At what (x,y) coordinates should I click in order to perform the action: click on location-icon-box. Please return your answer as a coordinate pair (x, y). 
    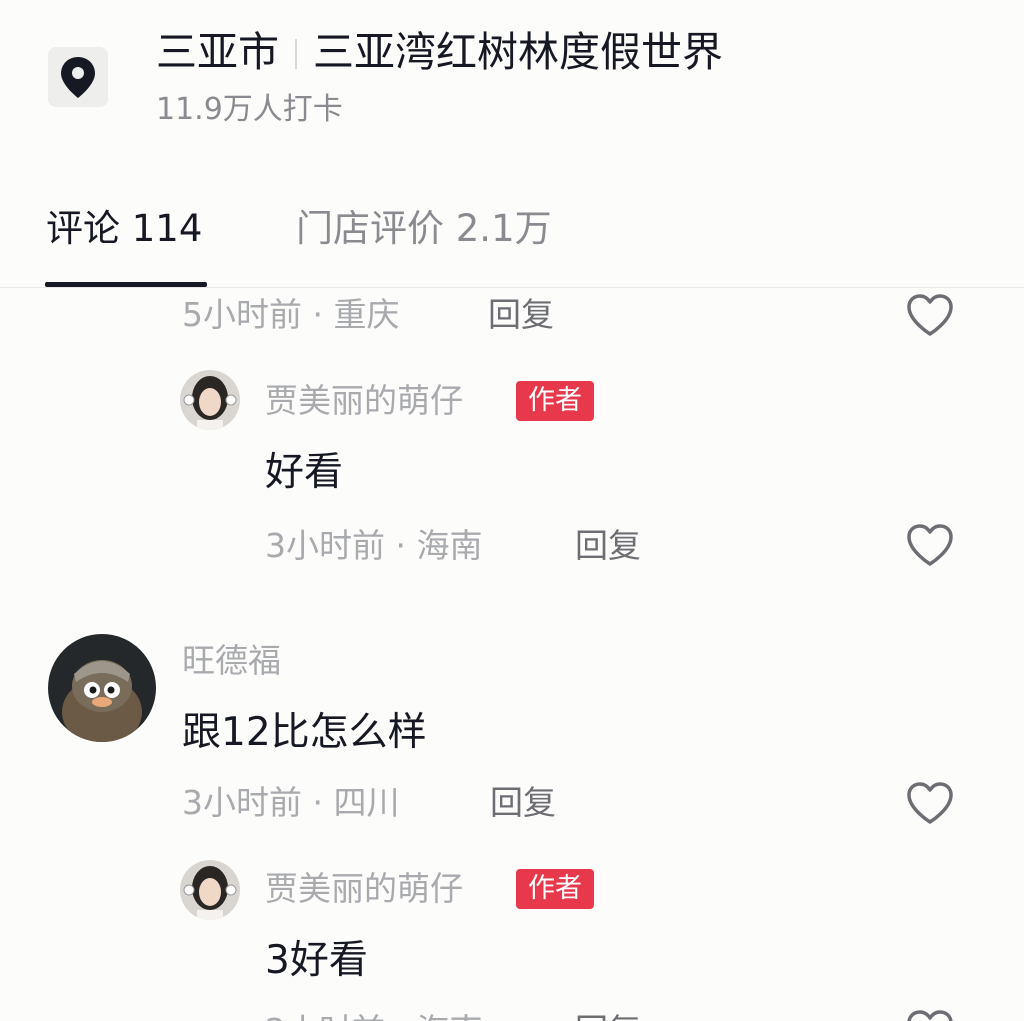
    Looking at the image, I should click on (78, 77).